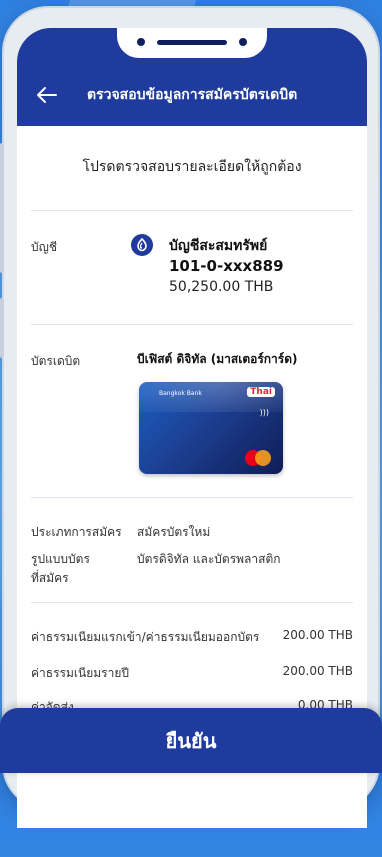  What do you see at coordinates (192, 167) in the screenshot?
I see `instruction-text: โปรดตรวจสอบรายละเอียดให้ถูกต้อง` at bounding box center [192, 167].